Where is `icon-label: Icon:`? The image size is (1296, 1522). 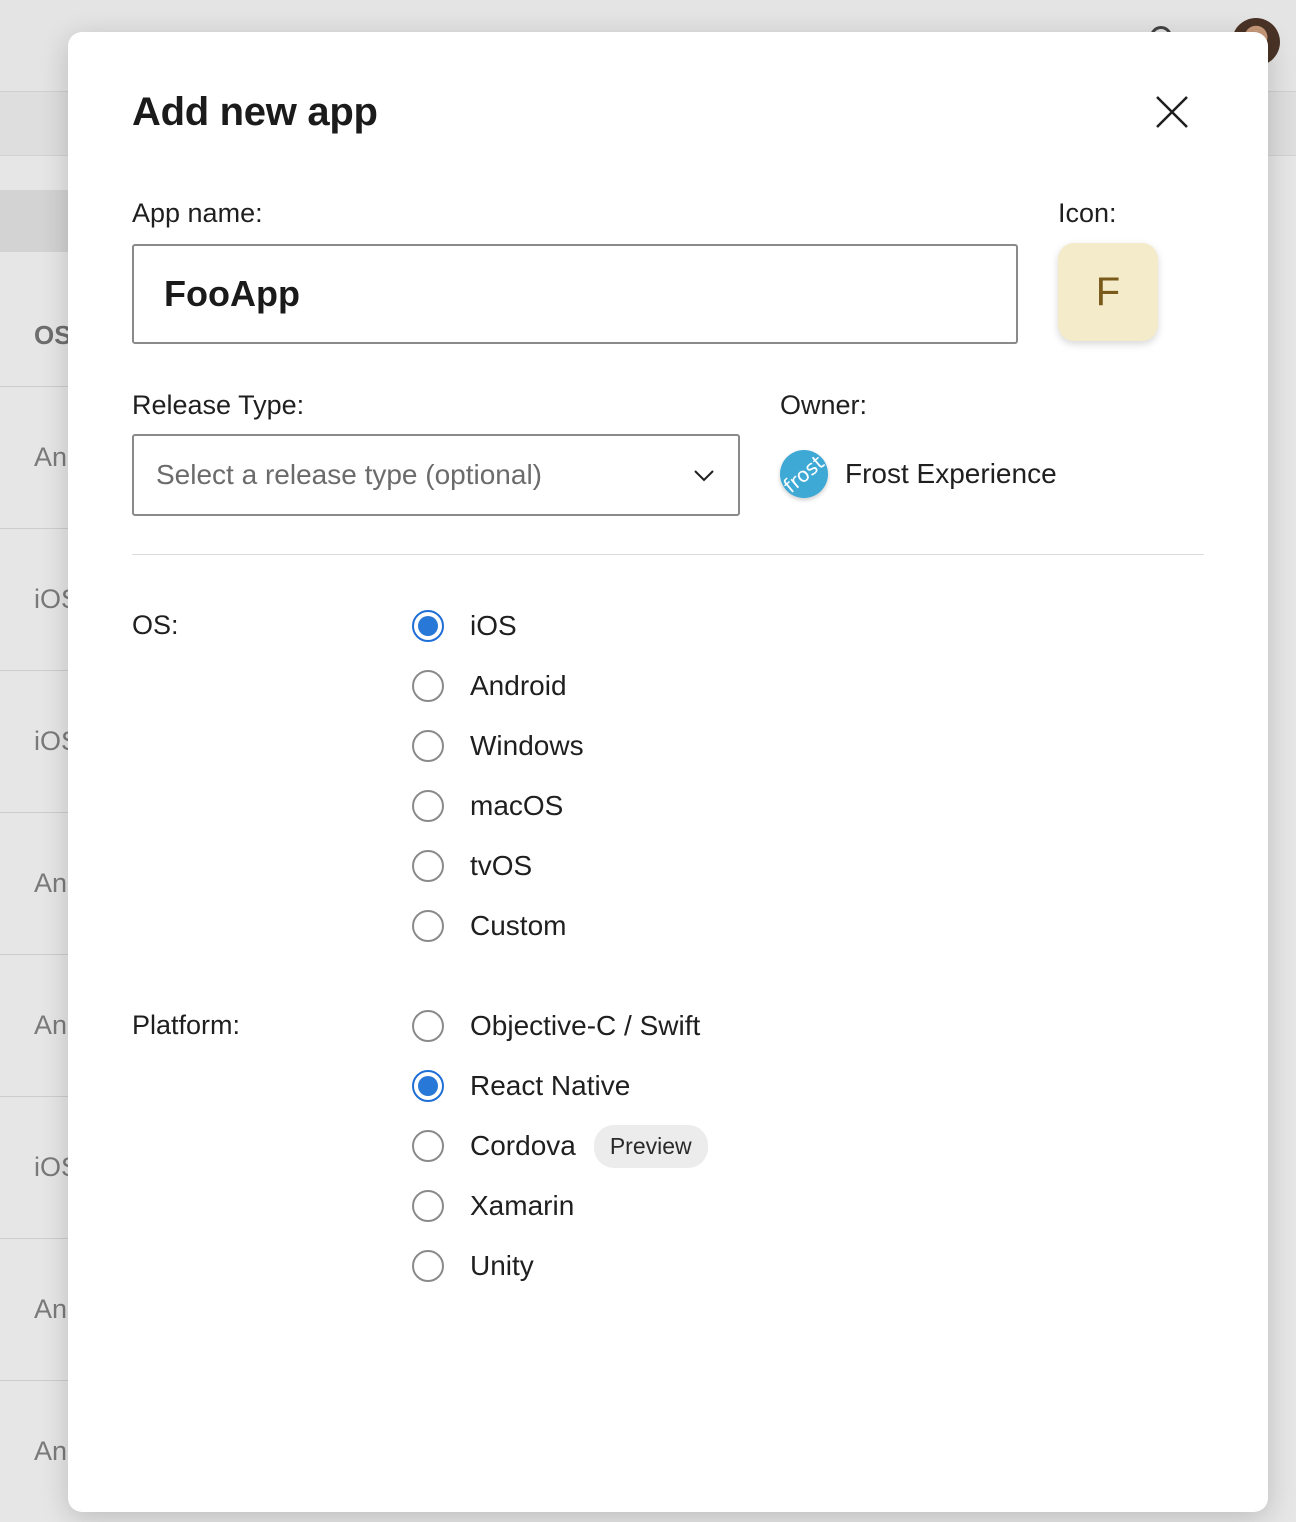
icon-label: Icon: is located at coordinates (1087, 213).